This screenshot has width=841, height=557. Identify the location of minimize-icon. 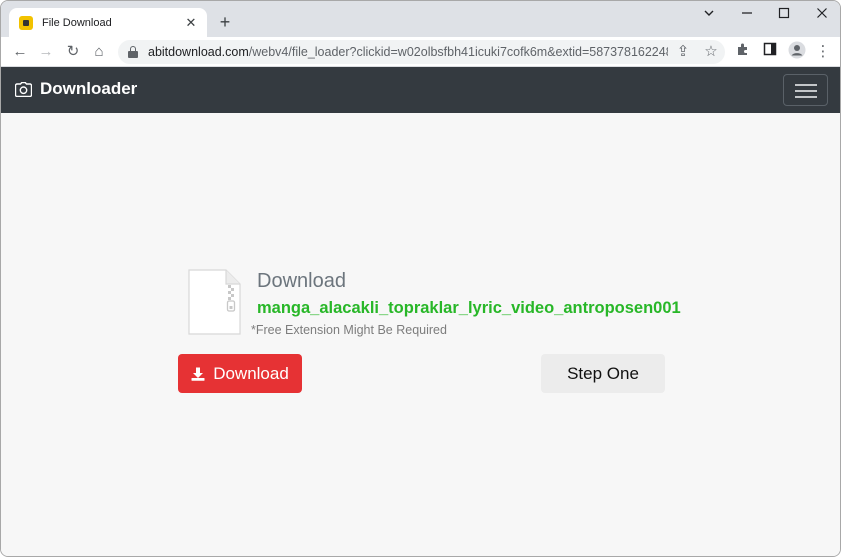
(747, 15).